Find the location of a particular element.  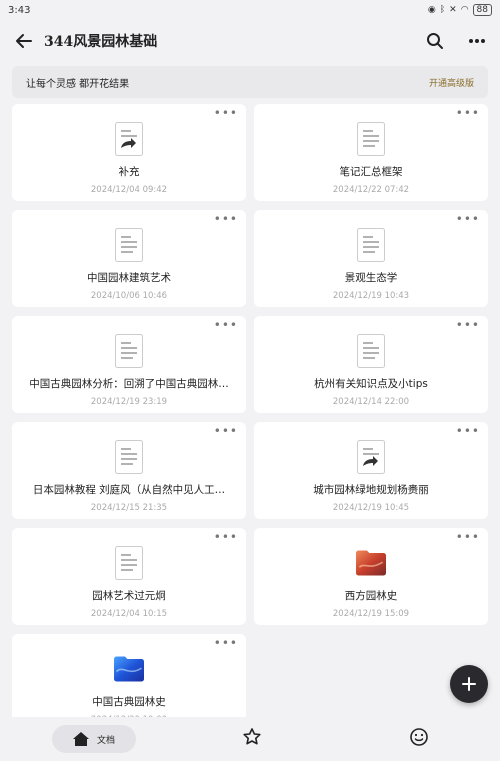

eye-icon: ◉ is located at coordinates (431, 10).